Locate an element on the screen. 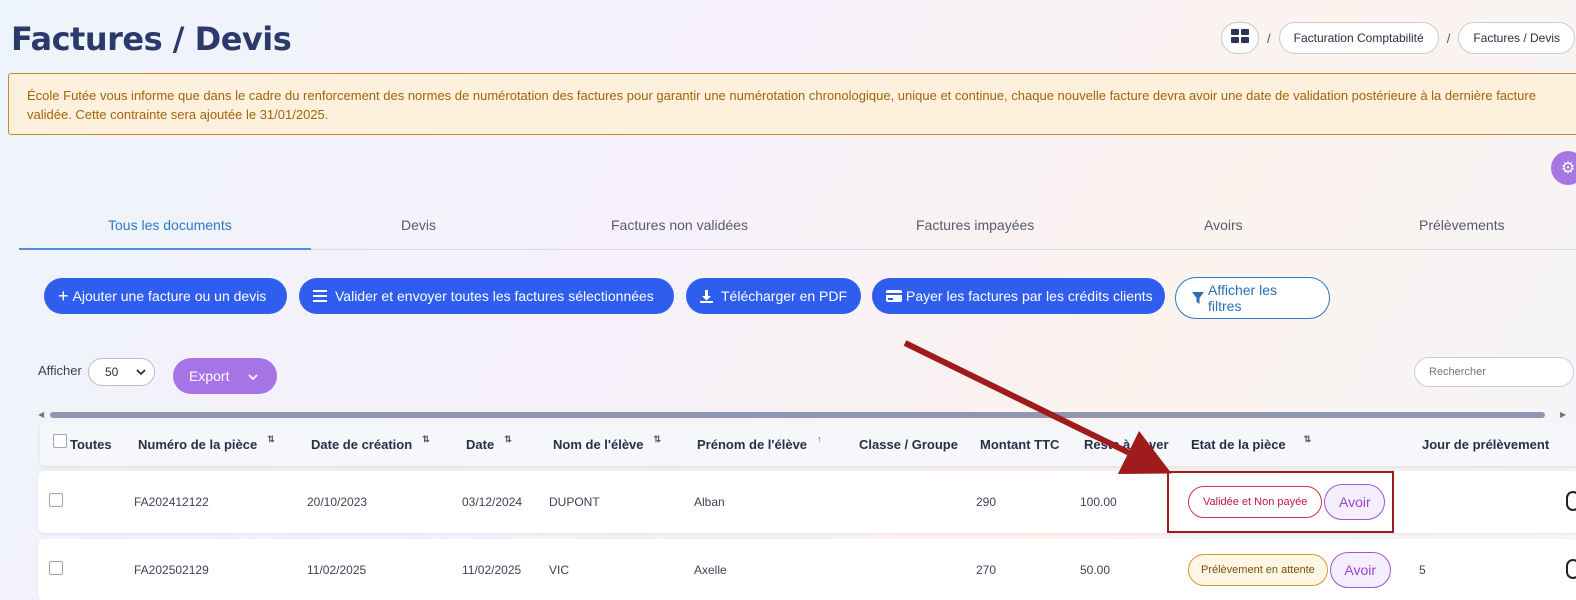 The image size is (1576, 600). breadcrumb-item-factures: Factures / Devis is located at coordinates (1517, 38).